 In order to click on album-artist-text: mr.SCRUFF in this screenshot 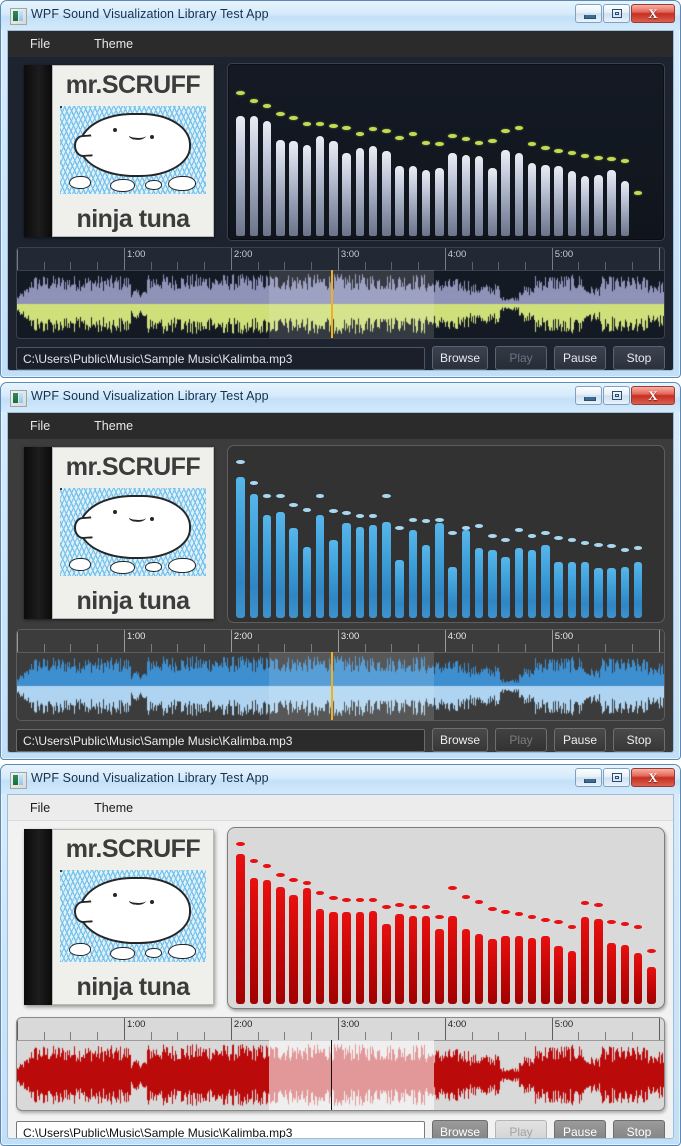, I will do `click(133, 85)`.